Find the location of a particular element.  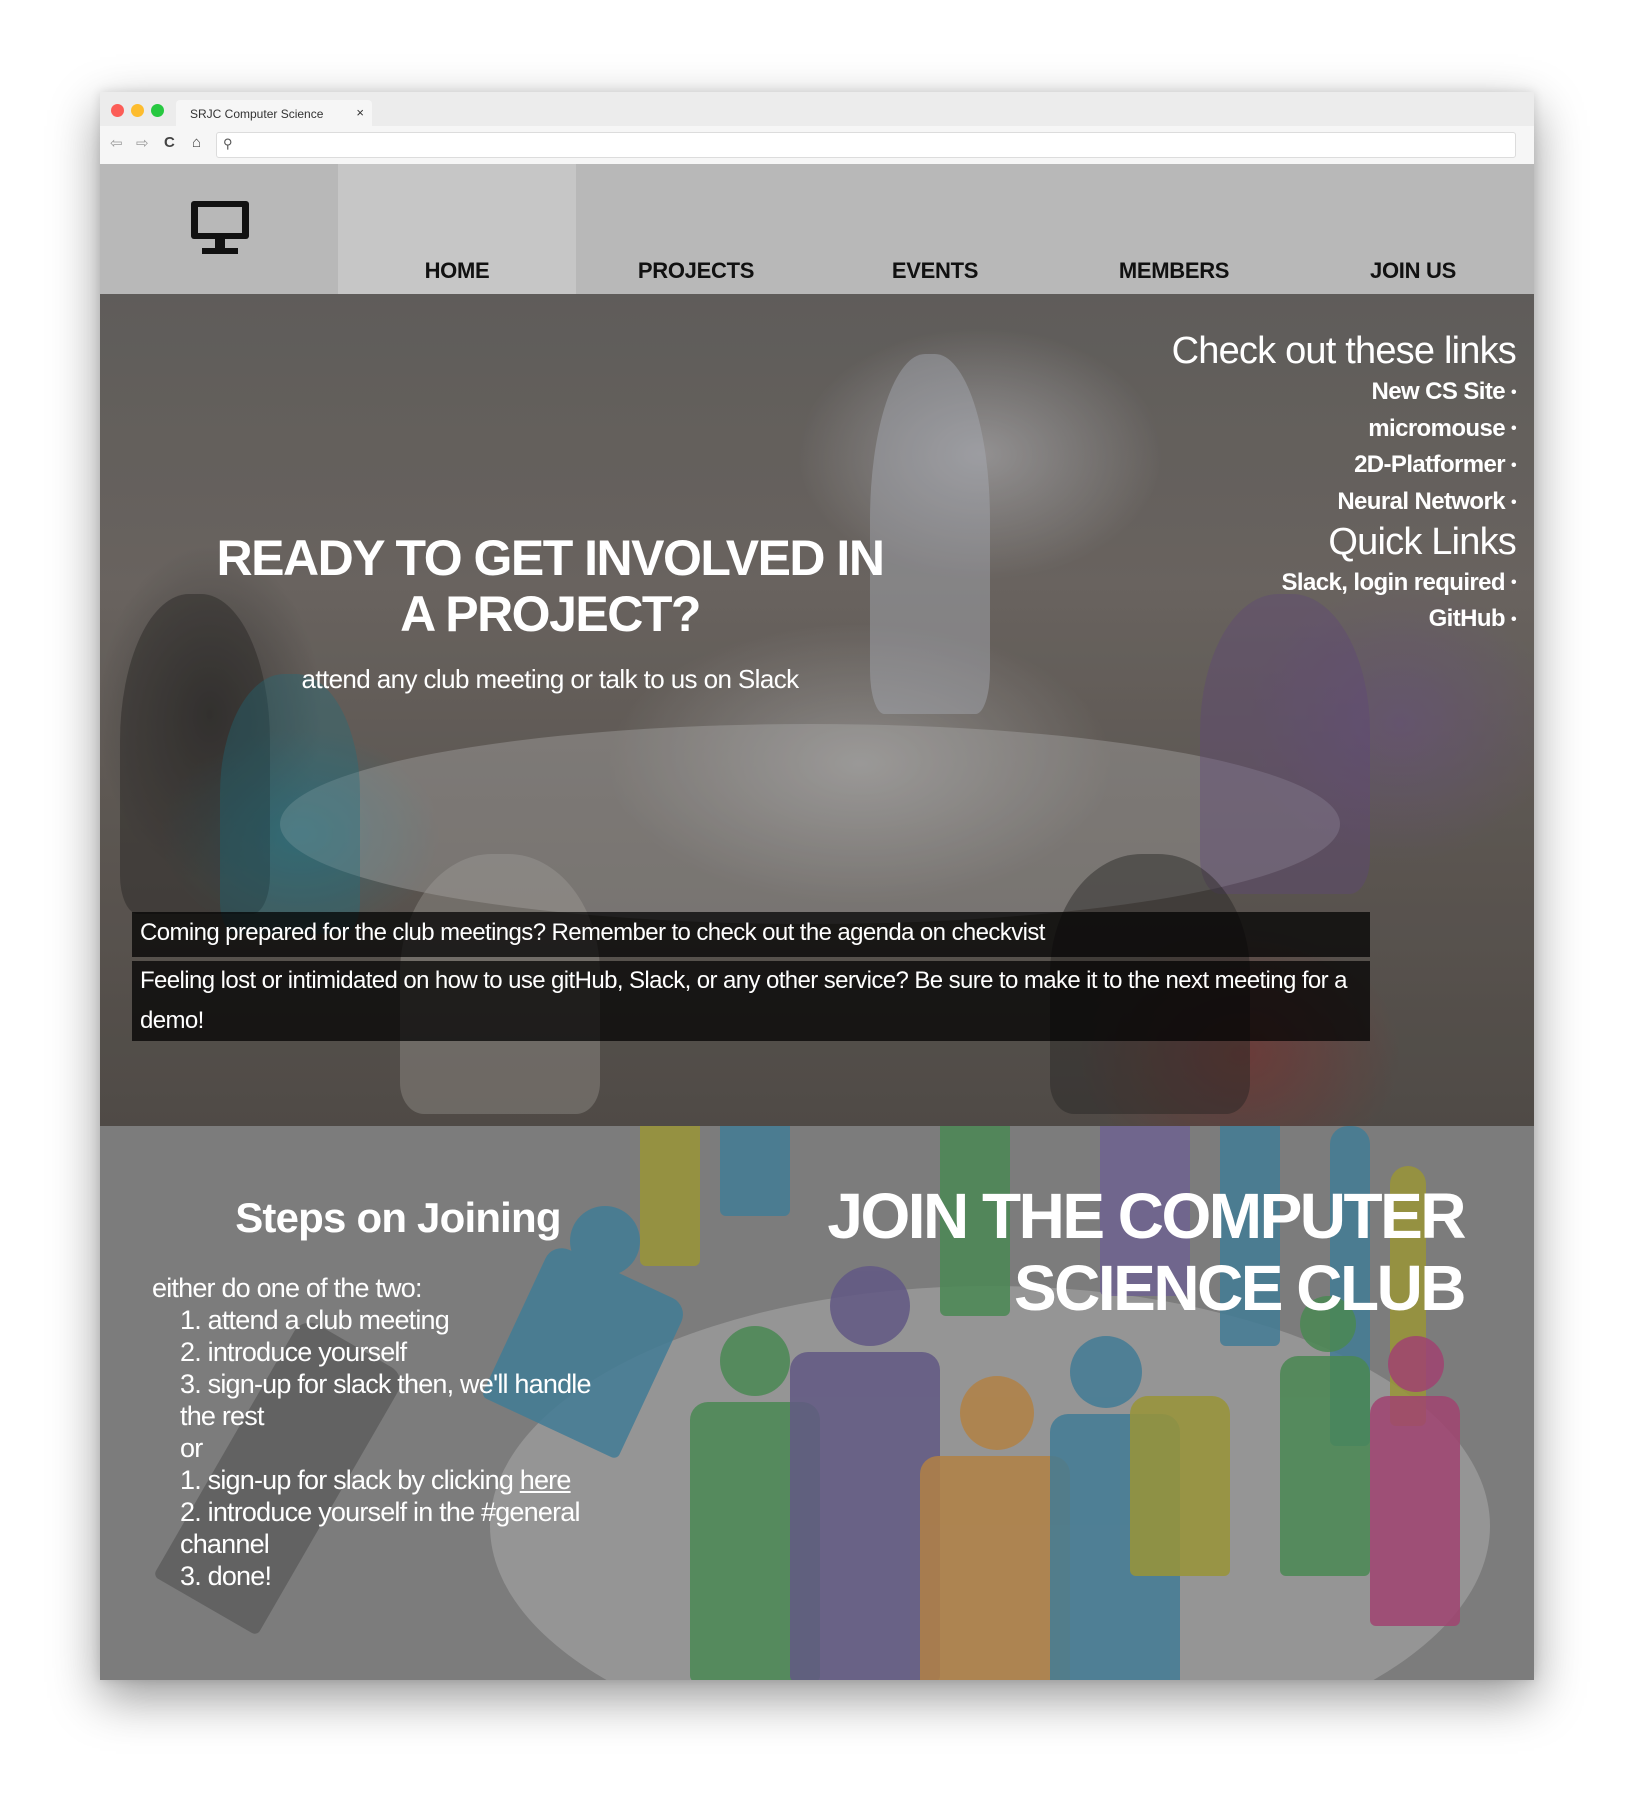

link-label: Slack, login required is located at coordinates (1393, 582).